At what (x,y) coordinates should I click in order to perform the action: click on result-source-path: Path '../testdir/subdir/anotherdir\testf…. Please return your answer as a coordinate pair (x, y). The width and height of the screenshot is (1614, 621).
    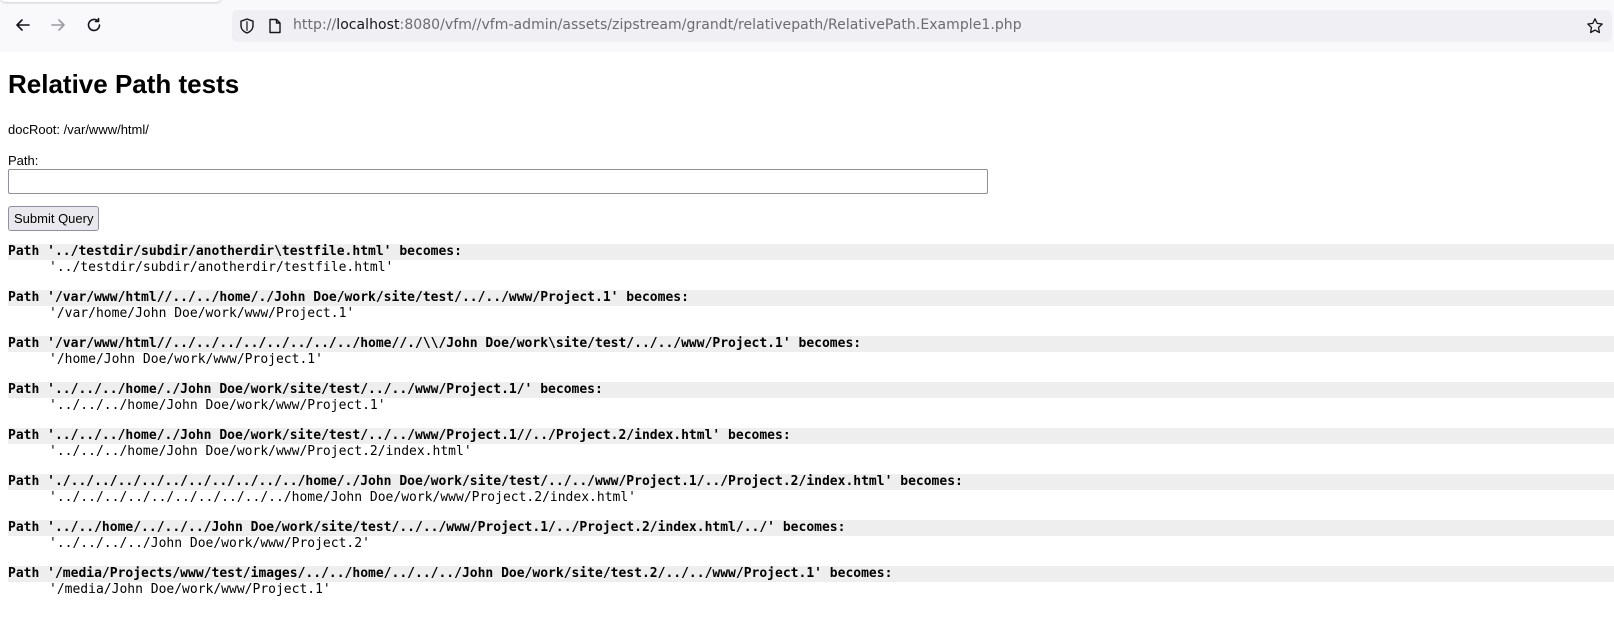
    Looking at the image, I should click on (811, 252).